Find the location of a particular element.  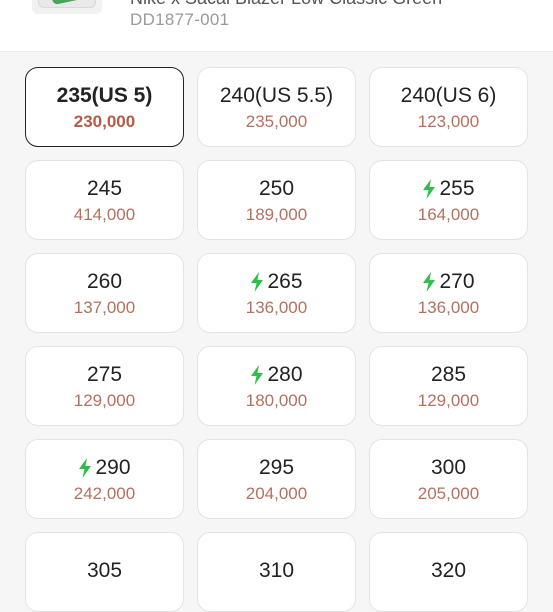

size-option: 320 is located at coordinates (448, 572).